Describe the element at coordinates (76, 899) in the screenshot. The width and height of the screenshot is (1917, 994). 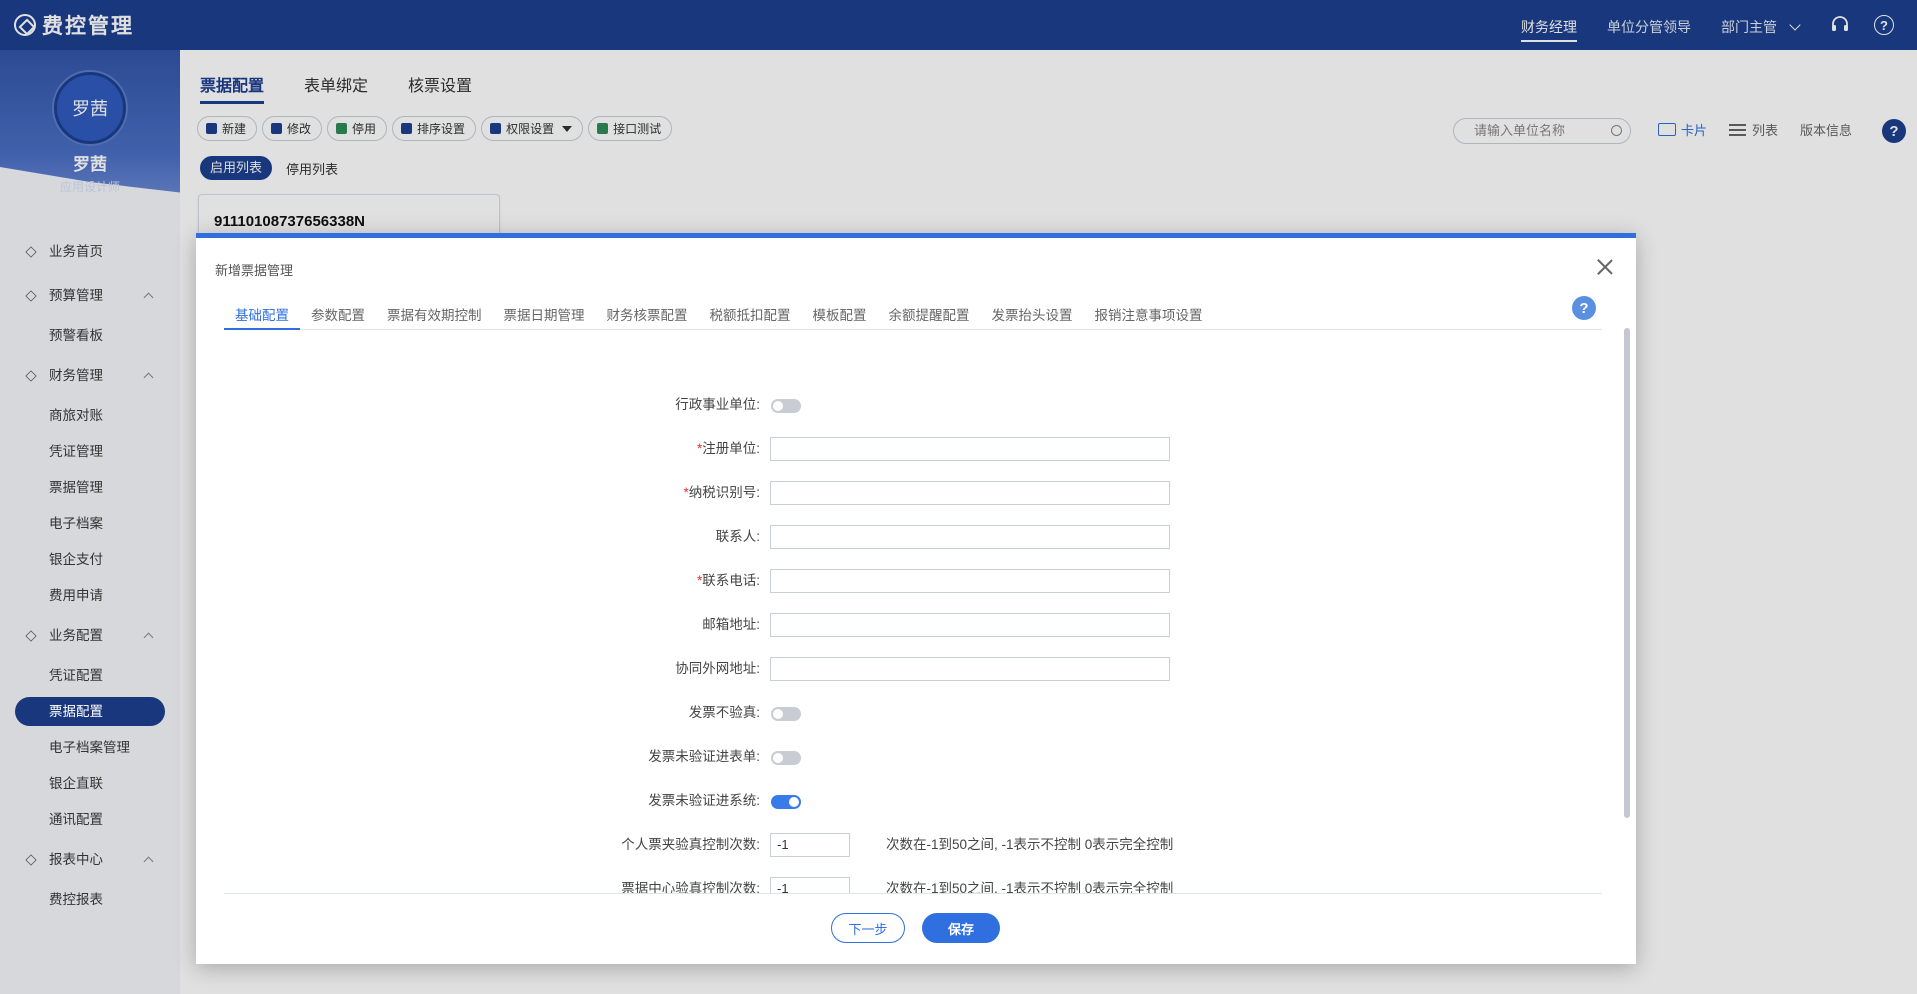
I see `sidebar-item-label: 费控报表` at that location.